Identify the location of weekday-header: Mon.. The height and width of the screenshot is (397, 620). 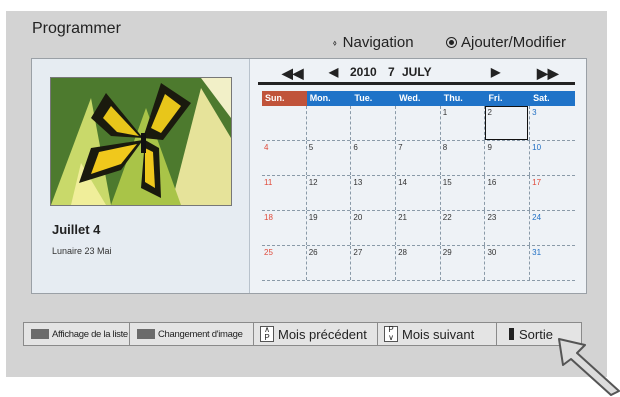
(329, 98).